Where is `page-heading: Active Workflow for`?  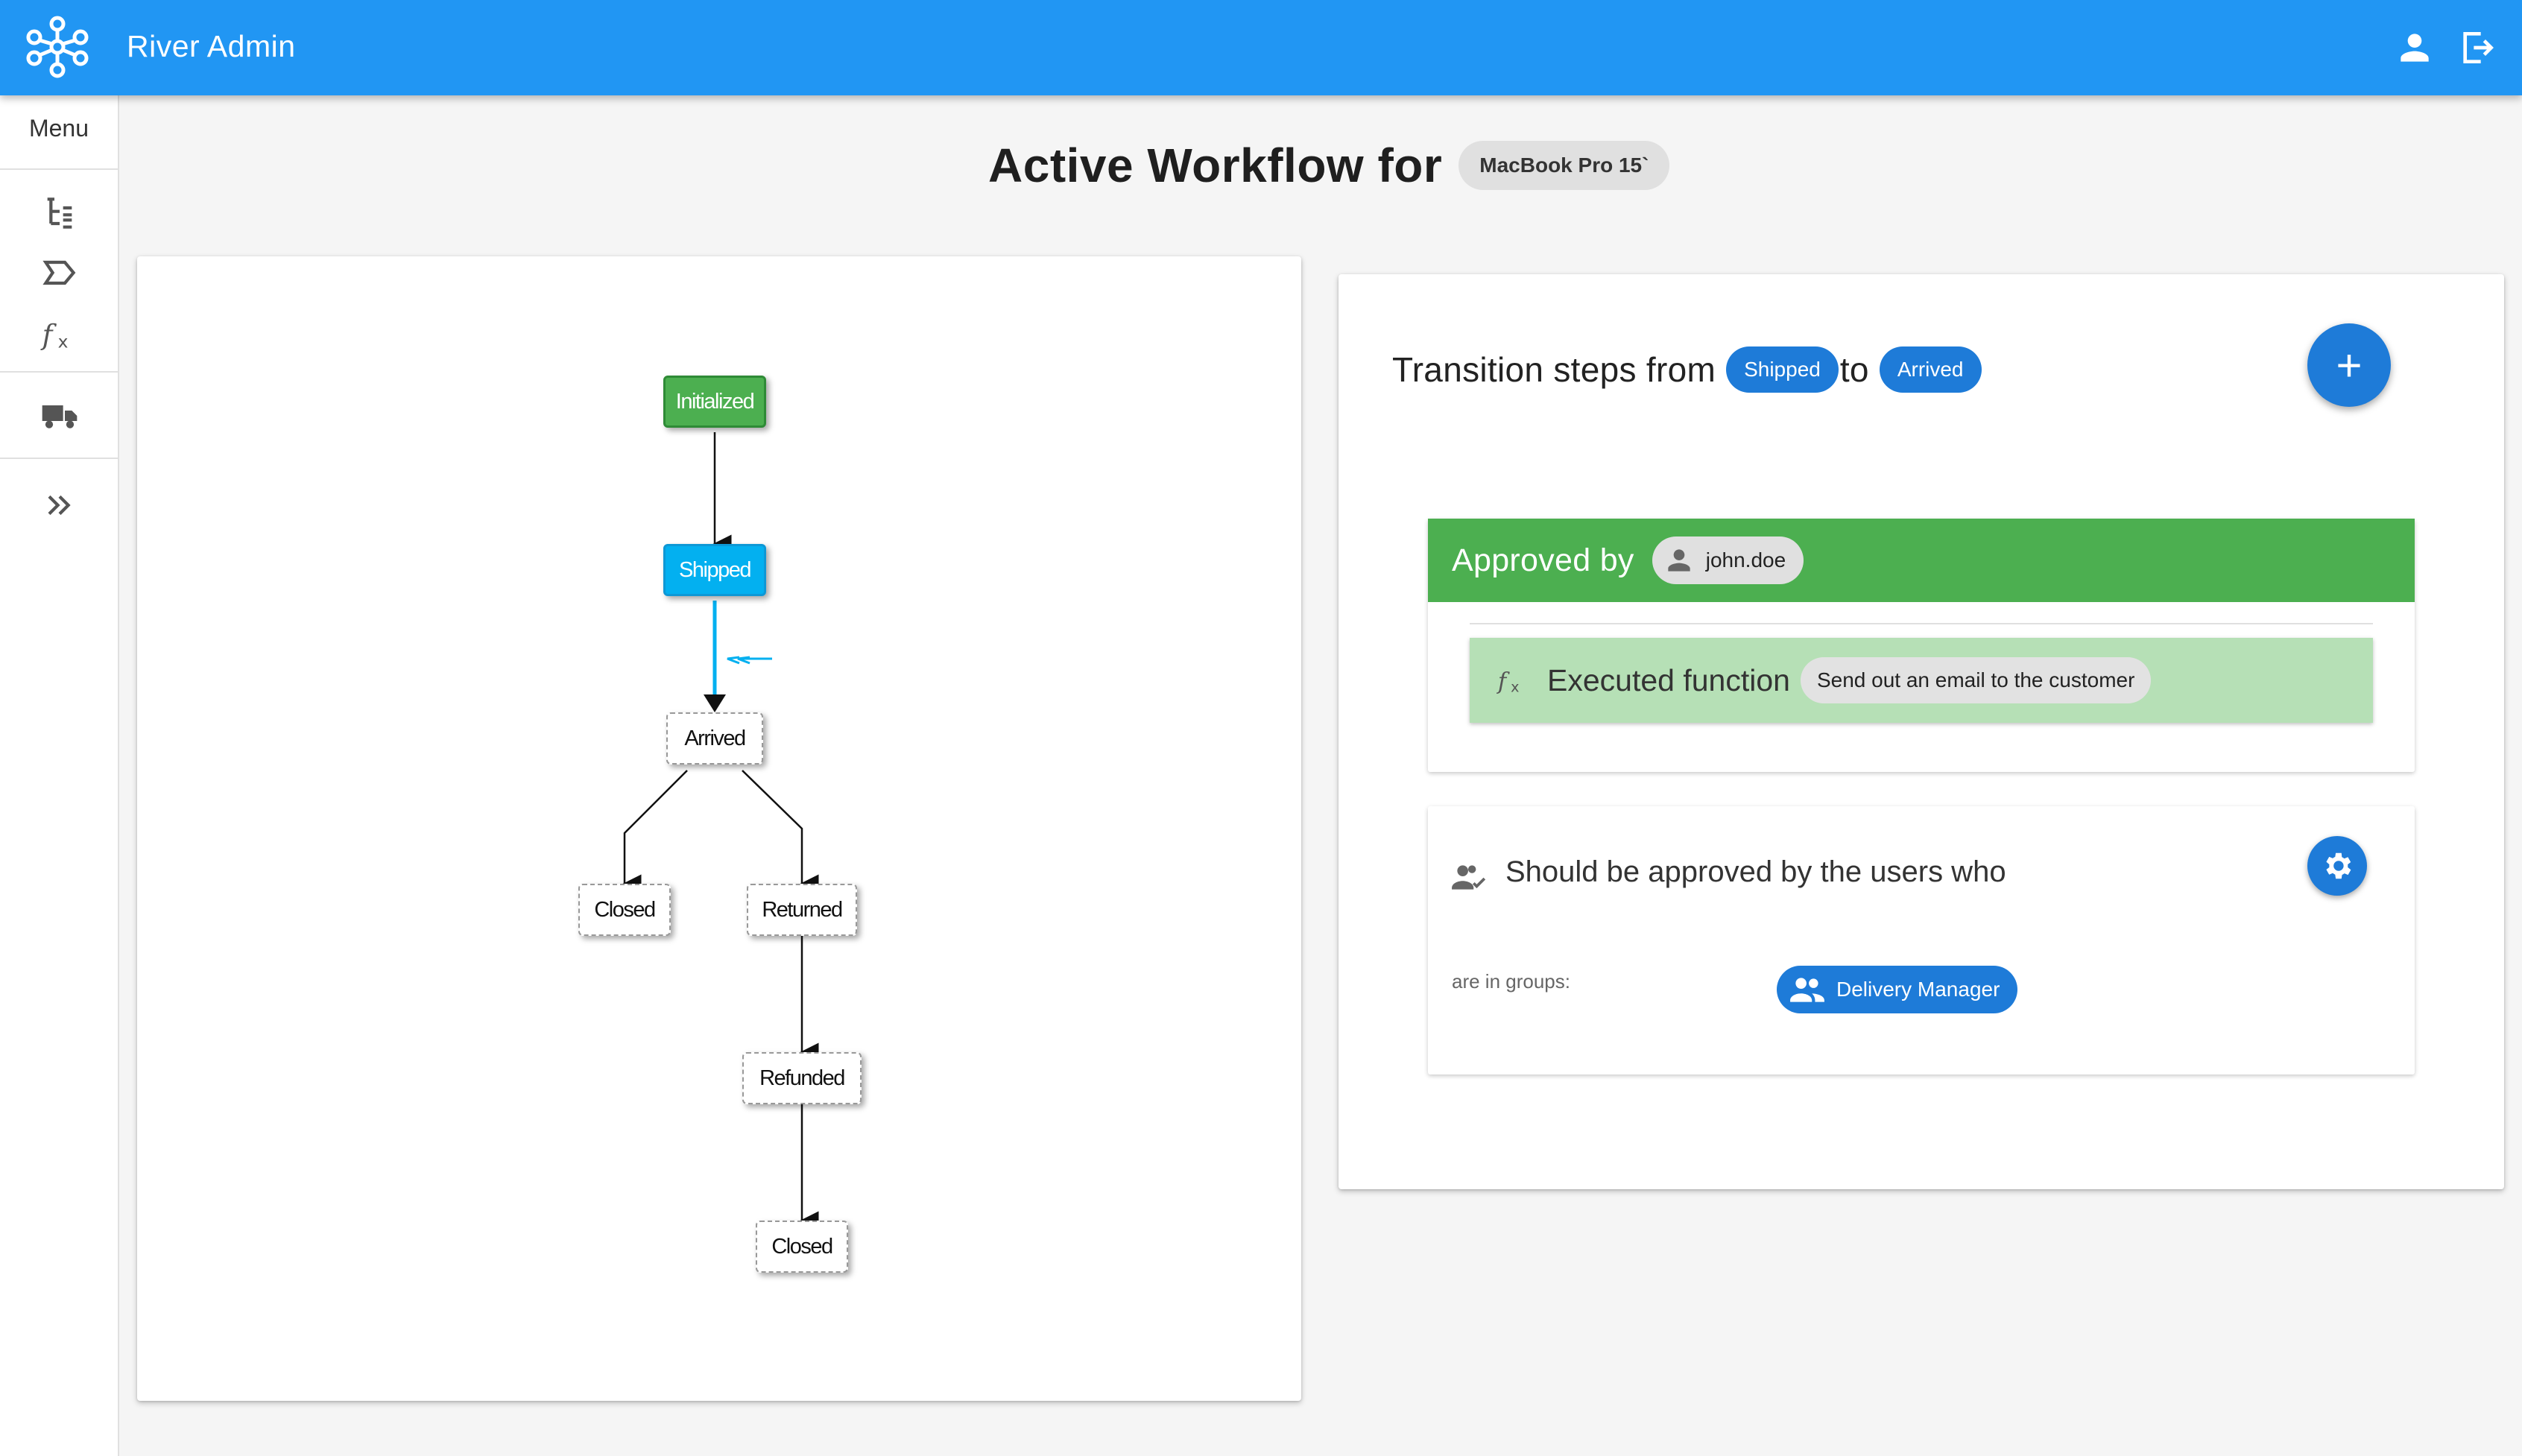 page-heading: Active Workflow for is located at coordinates (1215, 165).